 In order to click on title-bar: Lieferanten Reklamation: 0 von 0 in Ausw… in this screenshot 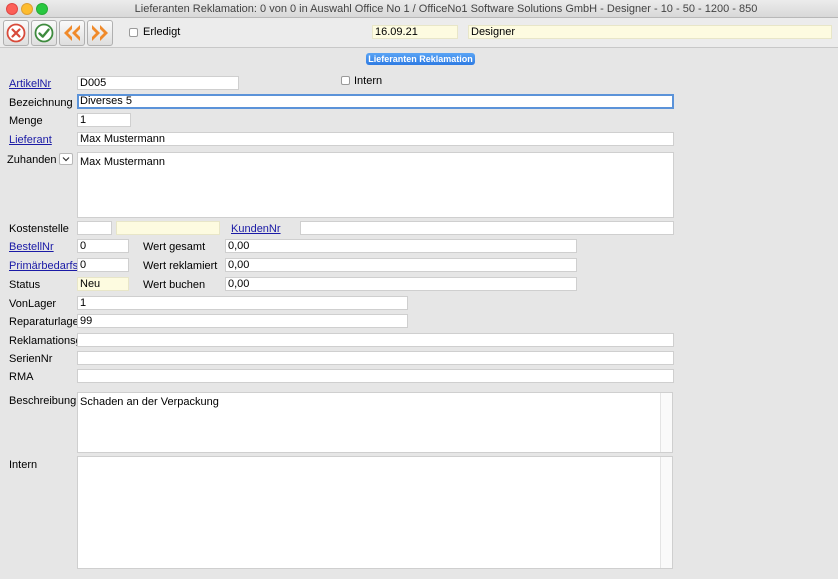, I will do `click(419, 9)`.